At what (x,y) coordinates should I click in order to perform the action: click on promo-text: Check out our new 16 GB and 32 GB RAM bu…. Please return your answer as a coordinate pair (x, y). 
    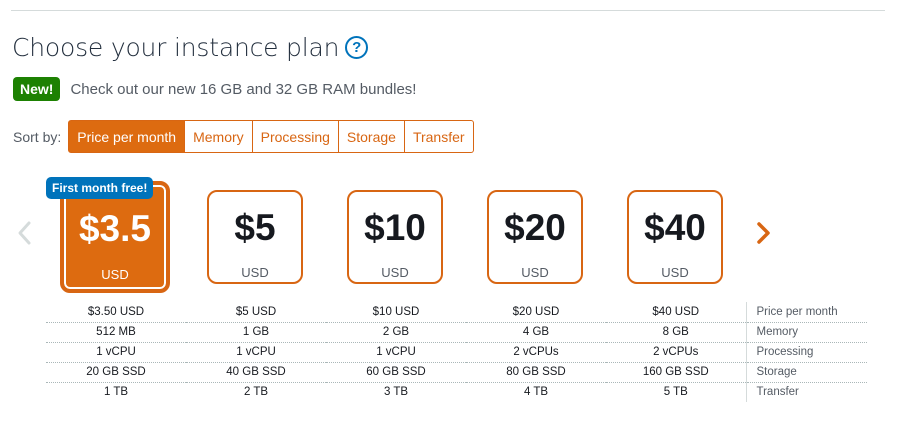
    Looking at the image, I should click on (243, 89).